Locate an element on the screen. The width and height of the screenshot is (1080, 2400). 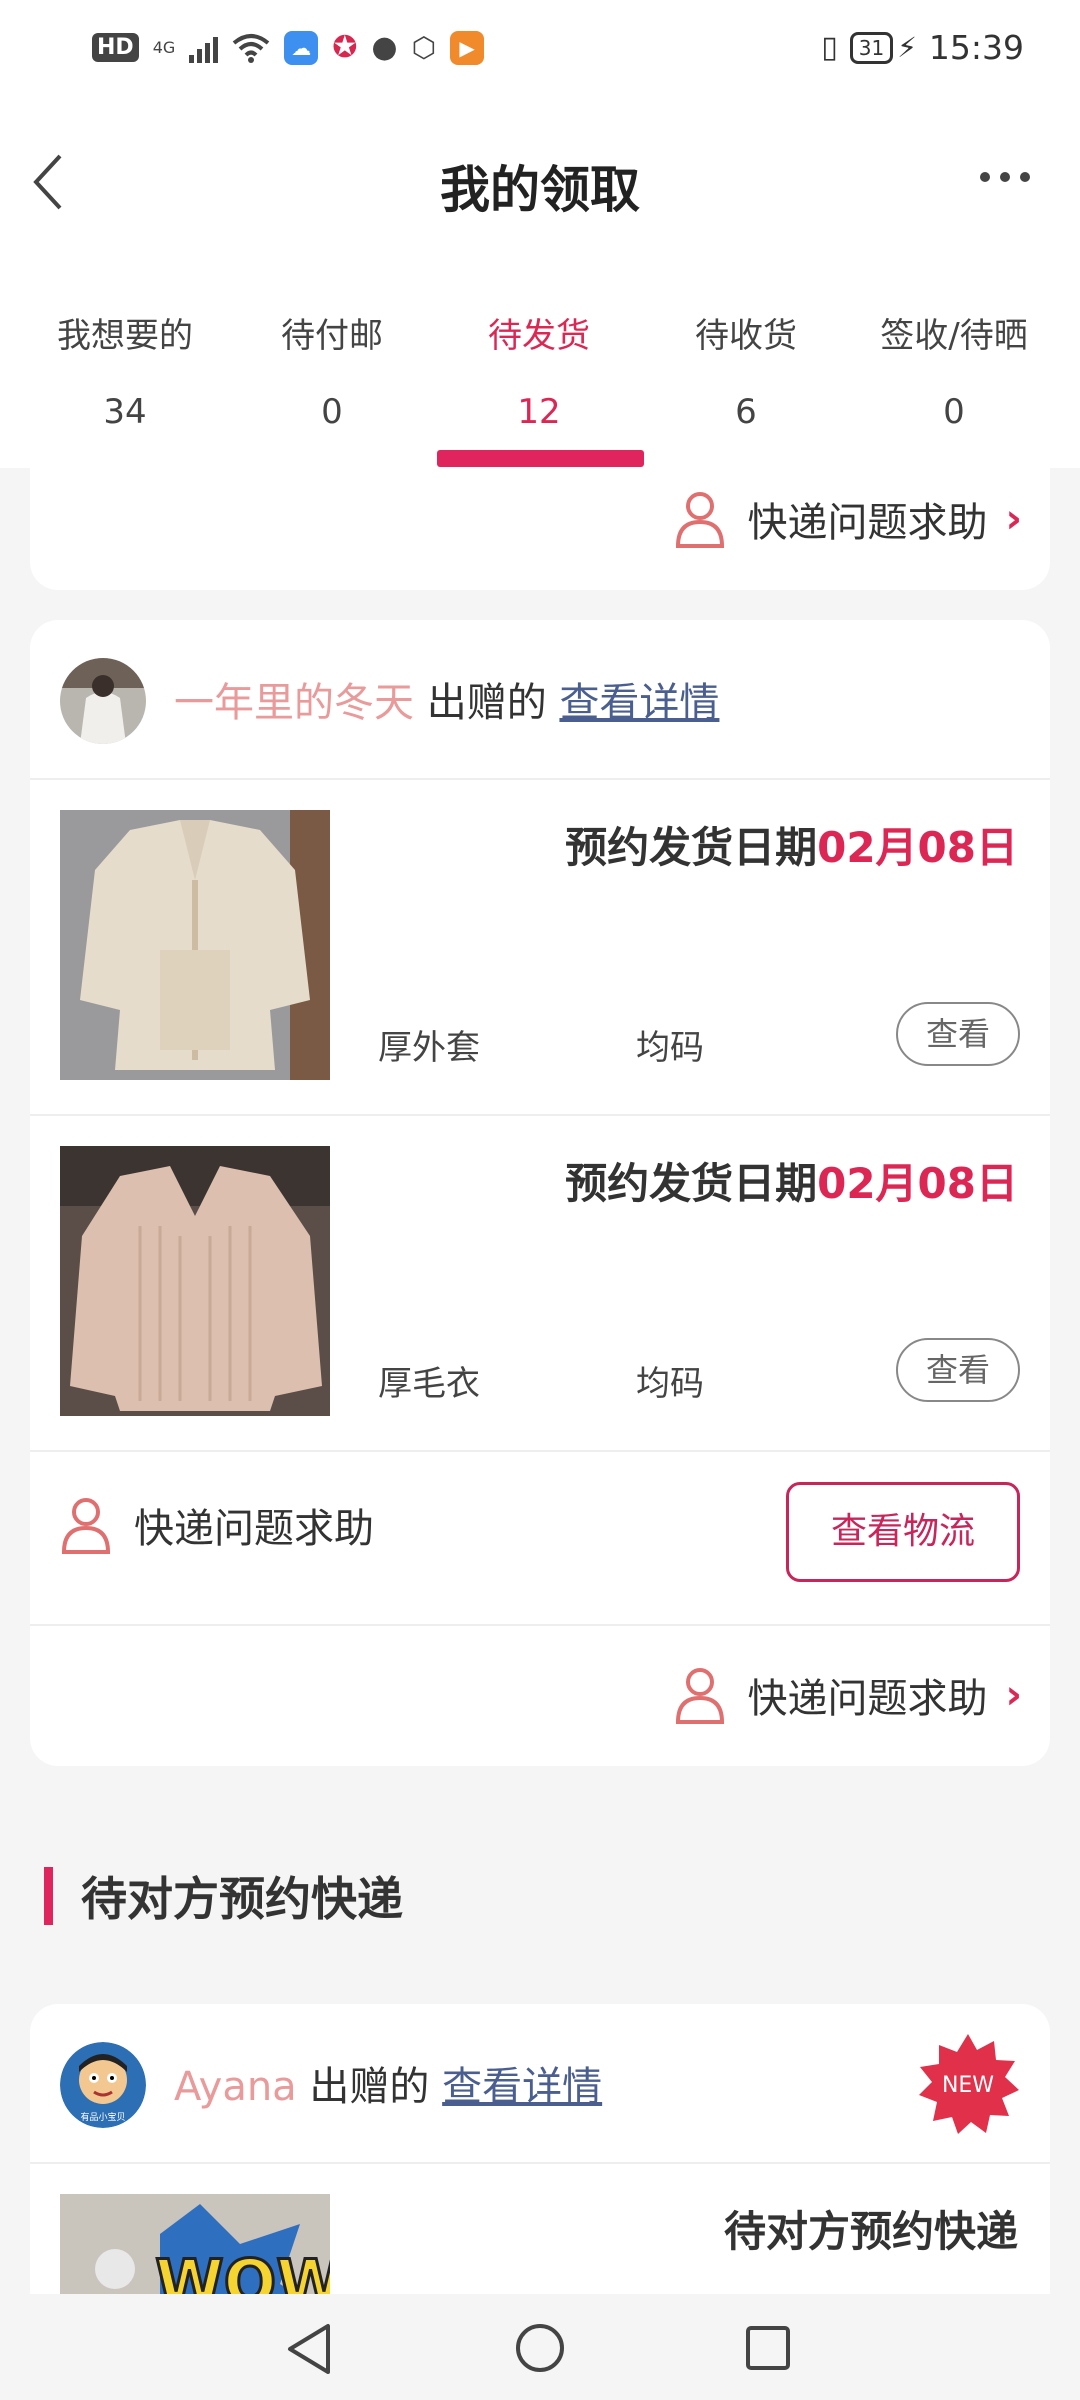
app-header: 我的领取 is located at coordinates (540, 185).